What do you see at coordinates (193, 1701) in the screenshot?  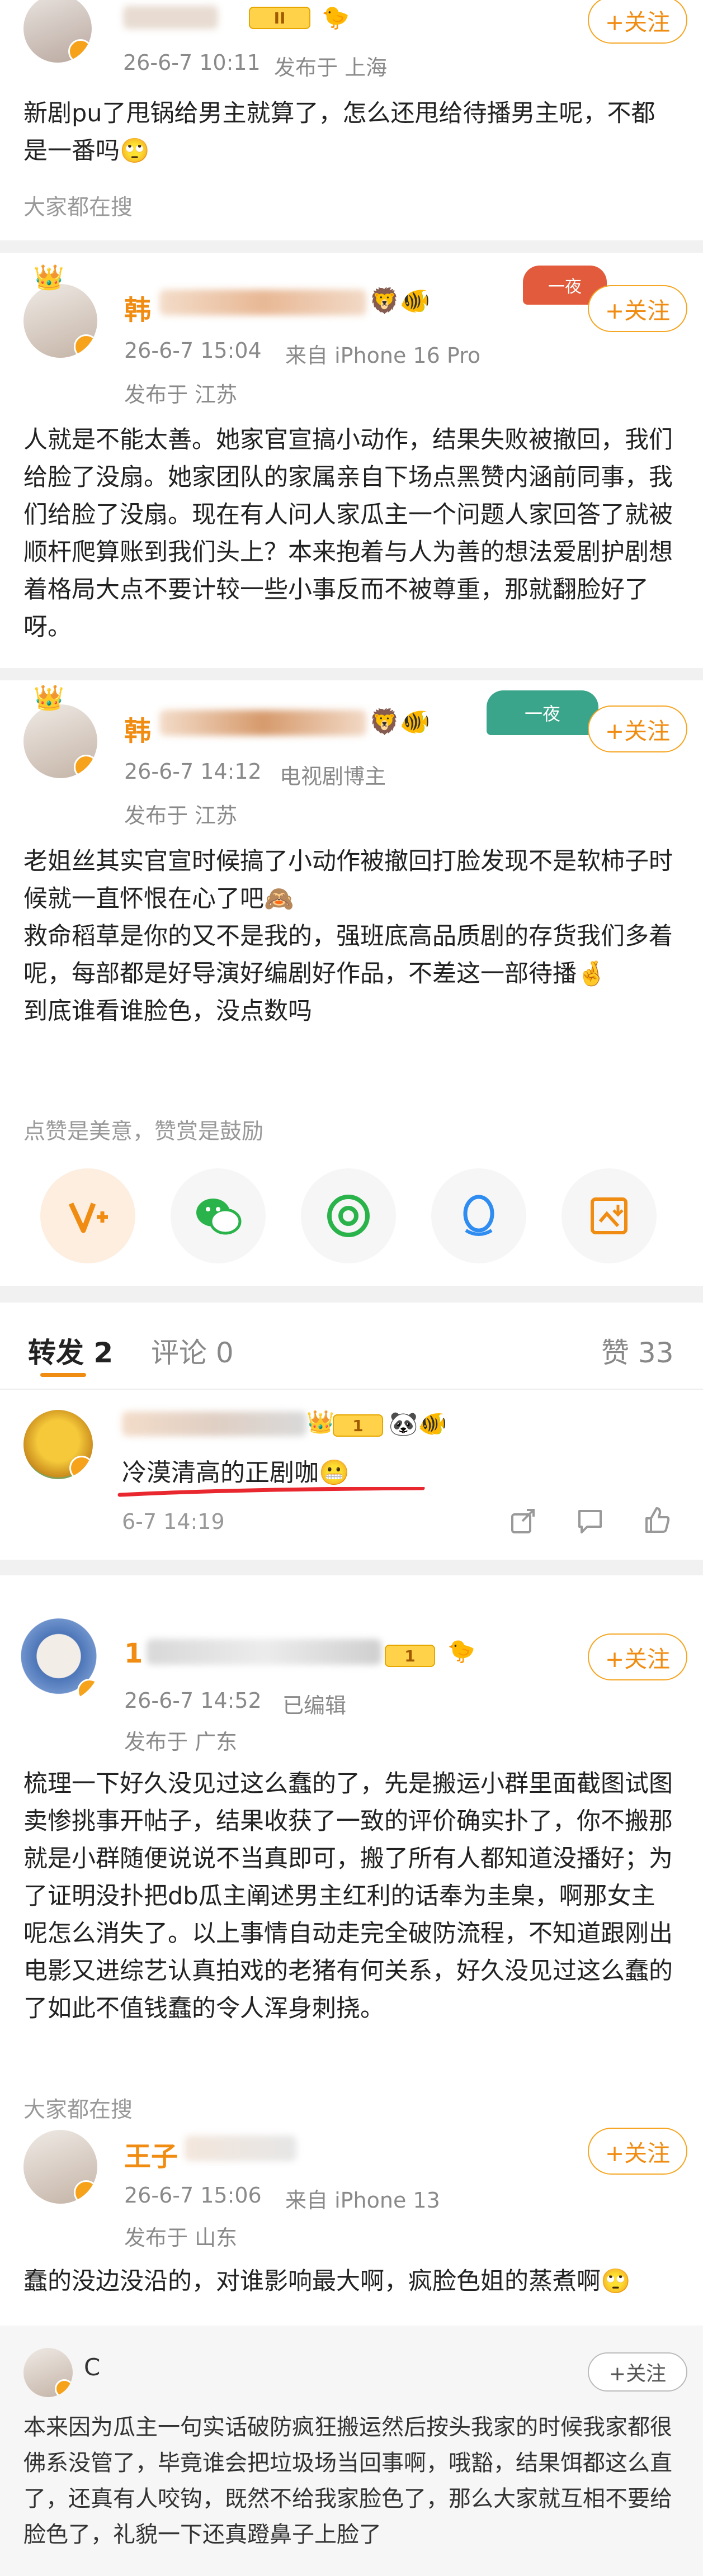 I see `post-time: 26-6-7 14:52` at bounding box center [193, 1701].